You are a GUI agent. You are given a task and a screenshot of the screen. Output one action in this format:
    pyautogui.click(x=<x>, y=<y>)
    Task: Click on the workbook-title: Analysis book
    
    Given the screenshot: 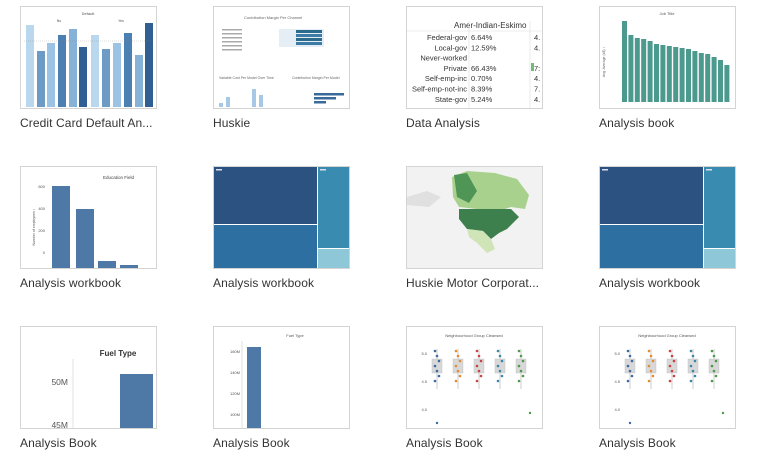 What is the action you would take?
    pyautogui.click(x=674, y=123)
    